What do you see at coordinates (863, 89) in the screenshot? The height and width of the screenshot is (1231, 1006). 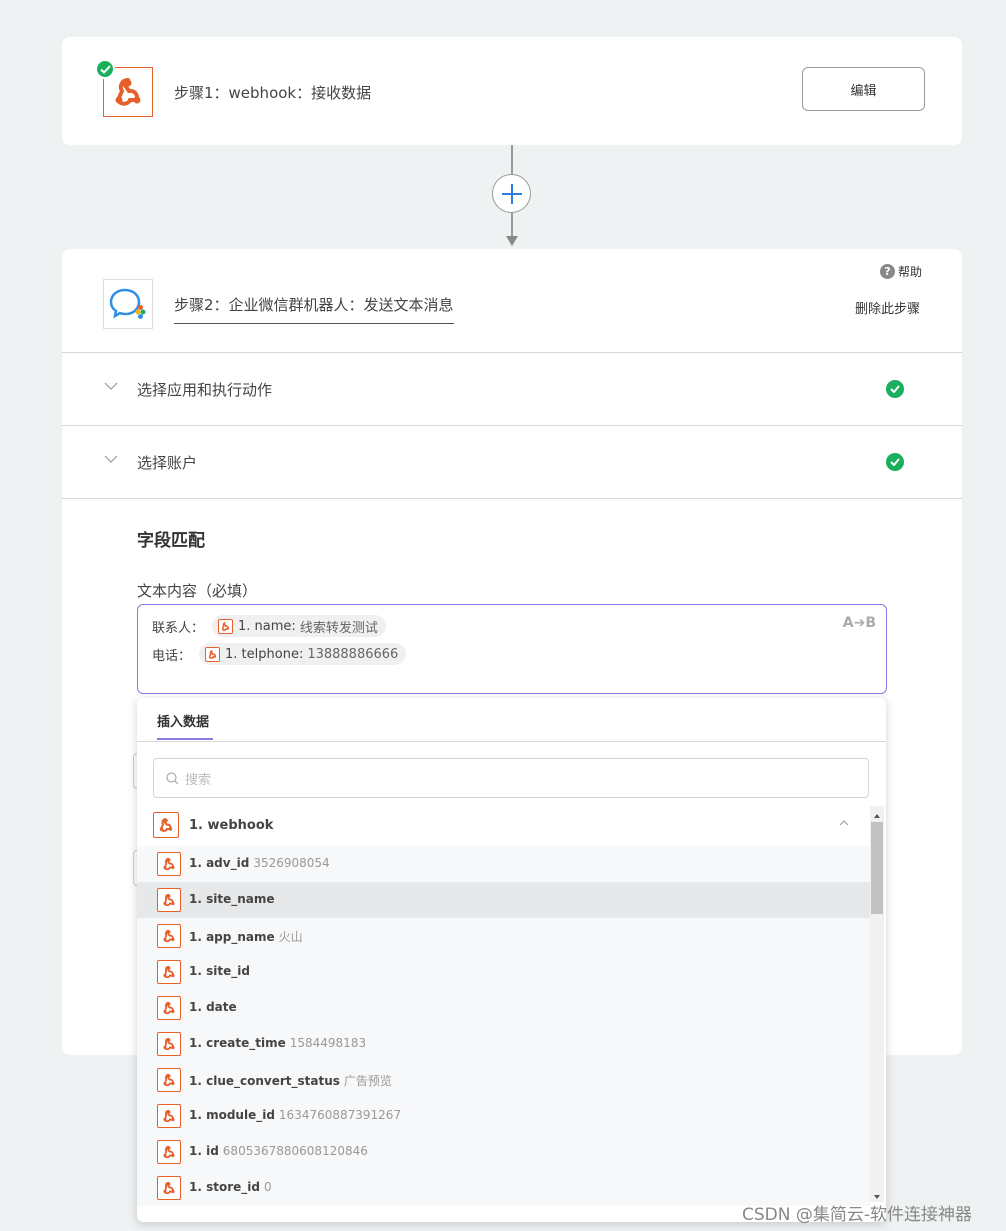 I see `edit-button: 编辑` at bounding box center [863, 89].